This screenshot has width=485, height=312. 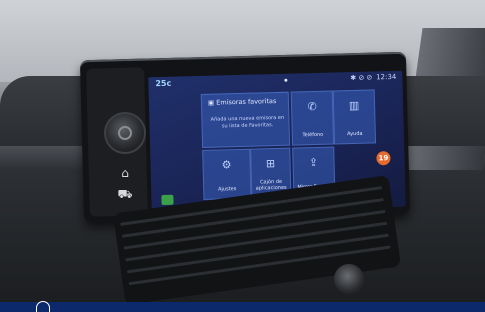 What do you see at coordinates (383, 158) in the screenshot?
I see `notification-badge: 19` at bounding box center [383, 158].